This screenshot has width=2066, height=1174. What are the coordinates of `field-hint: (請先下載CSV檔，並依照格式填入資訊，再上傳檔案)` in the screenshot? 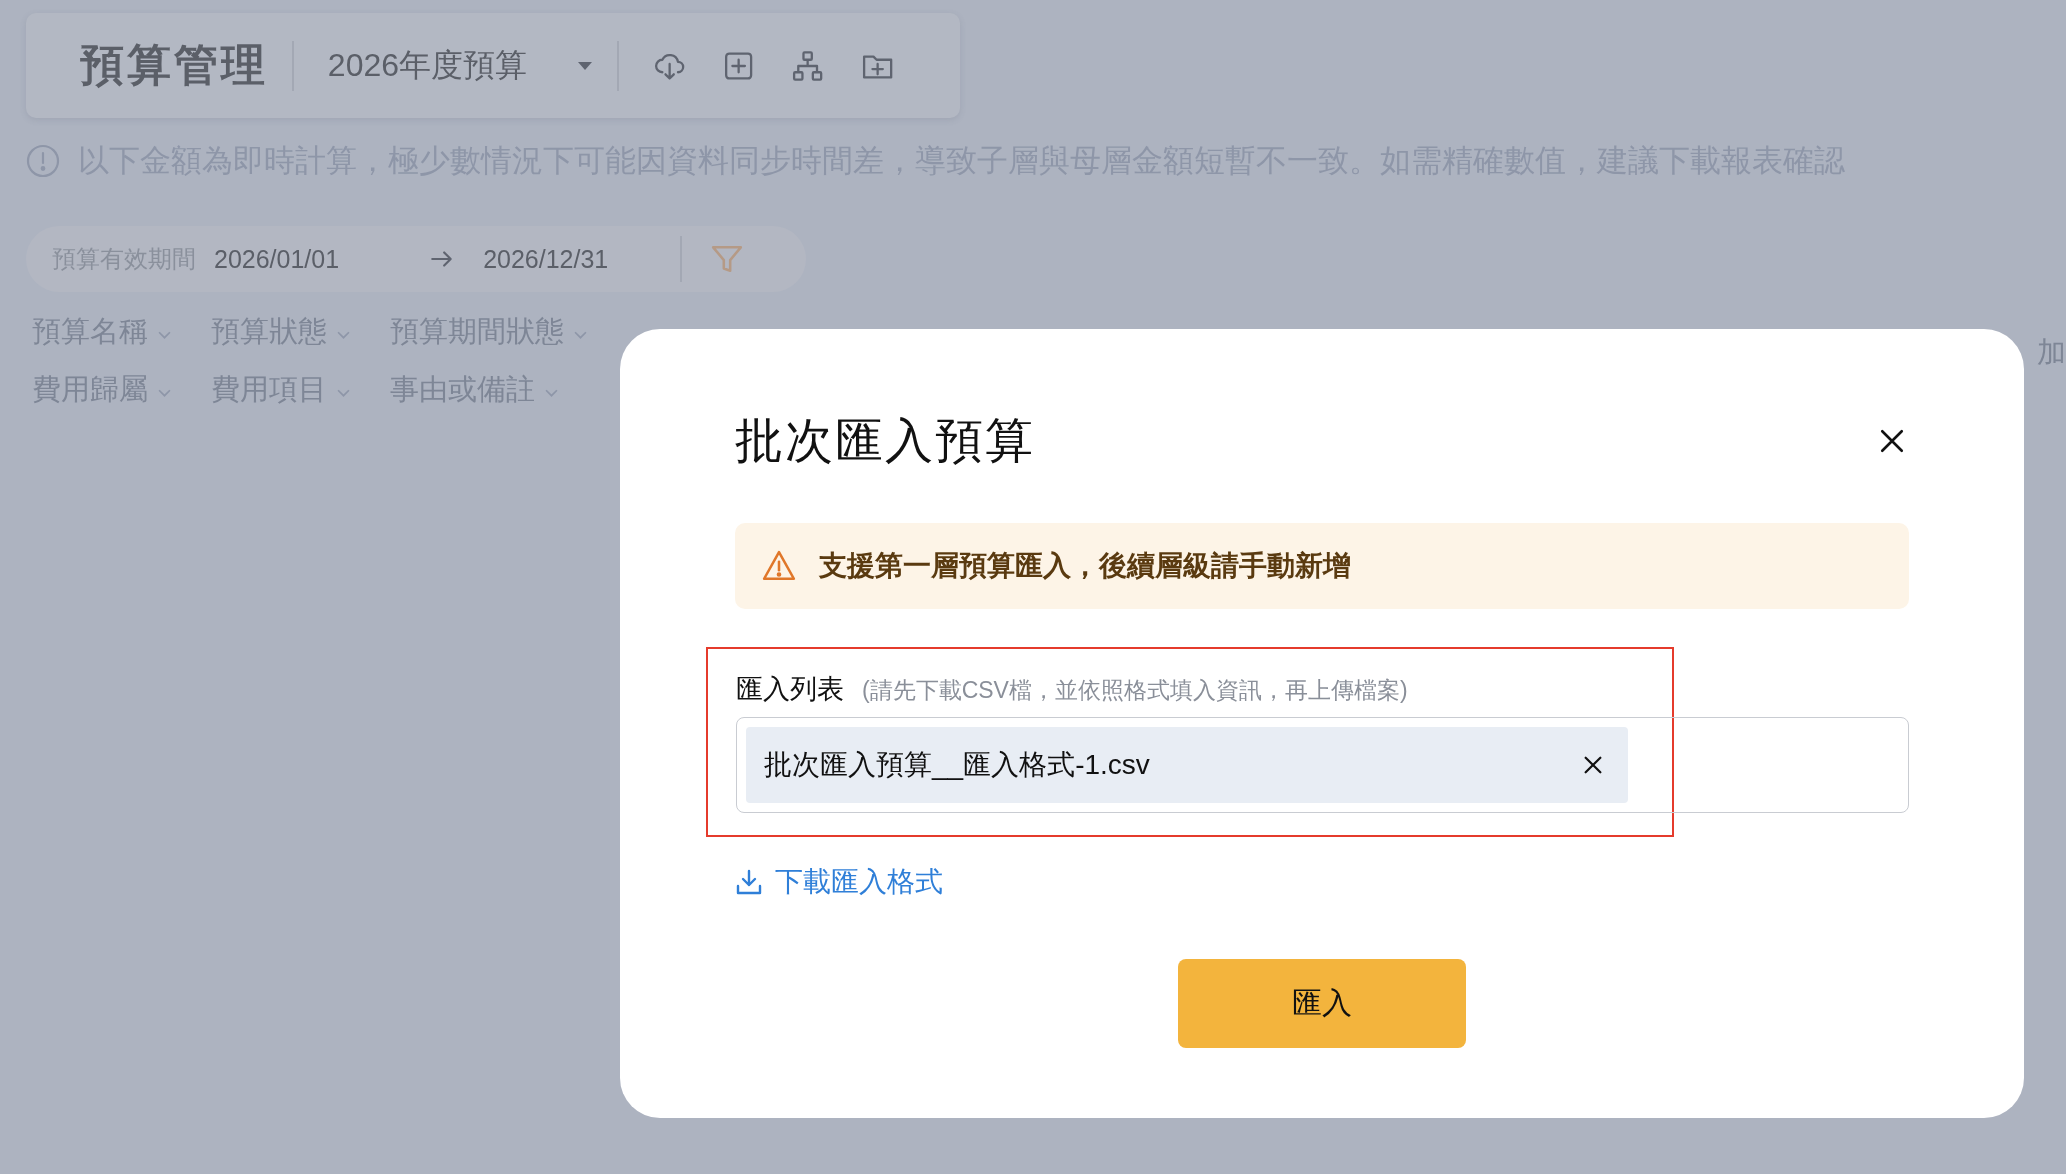 It's located at (1135, 690).